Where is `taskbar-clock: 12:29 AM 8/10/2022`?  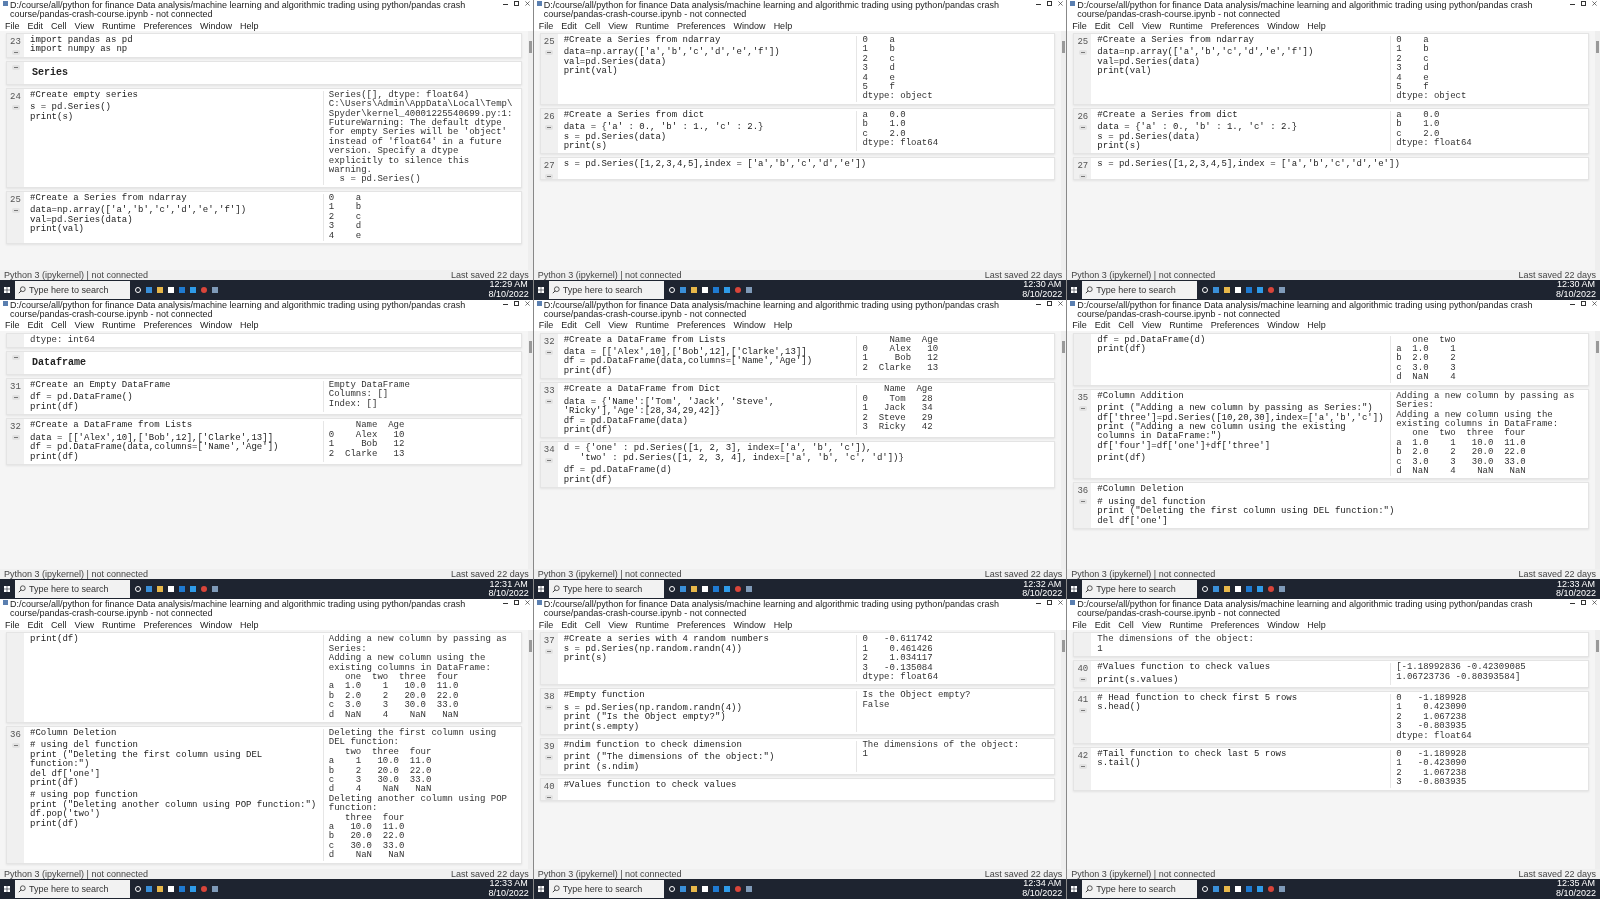 taskbar-clock: 12:29 AM 8/10/2022 is located at coordinates (508, 290).